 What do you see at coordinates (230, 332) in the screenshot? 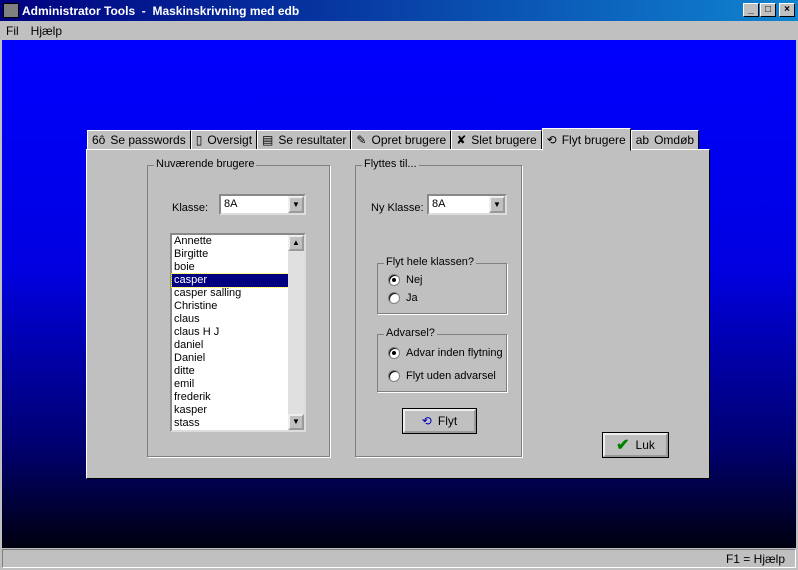
I see `list-item: claus H J` at bounding box center [230, 332].